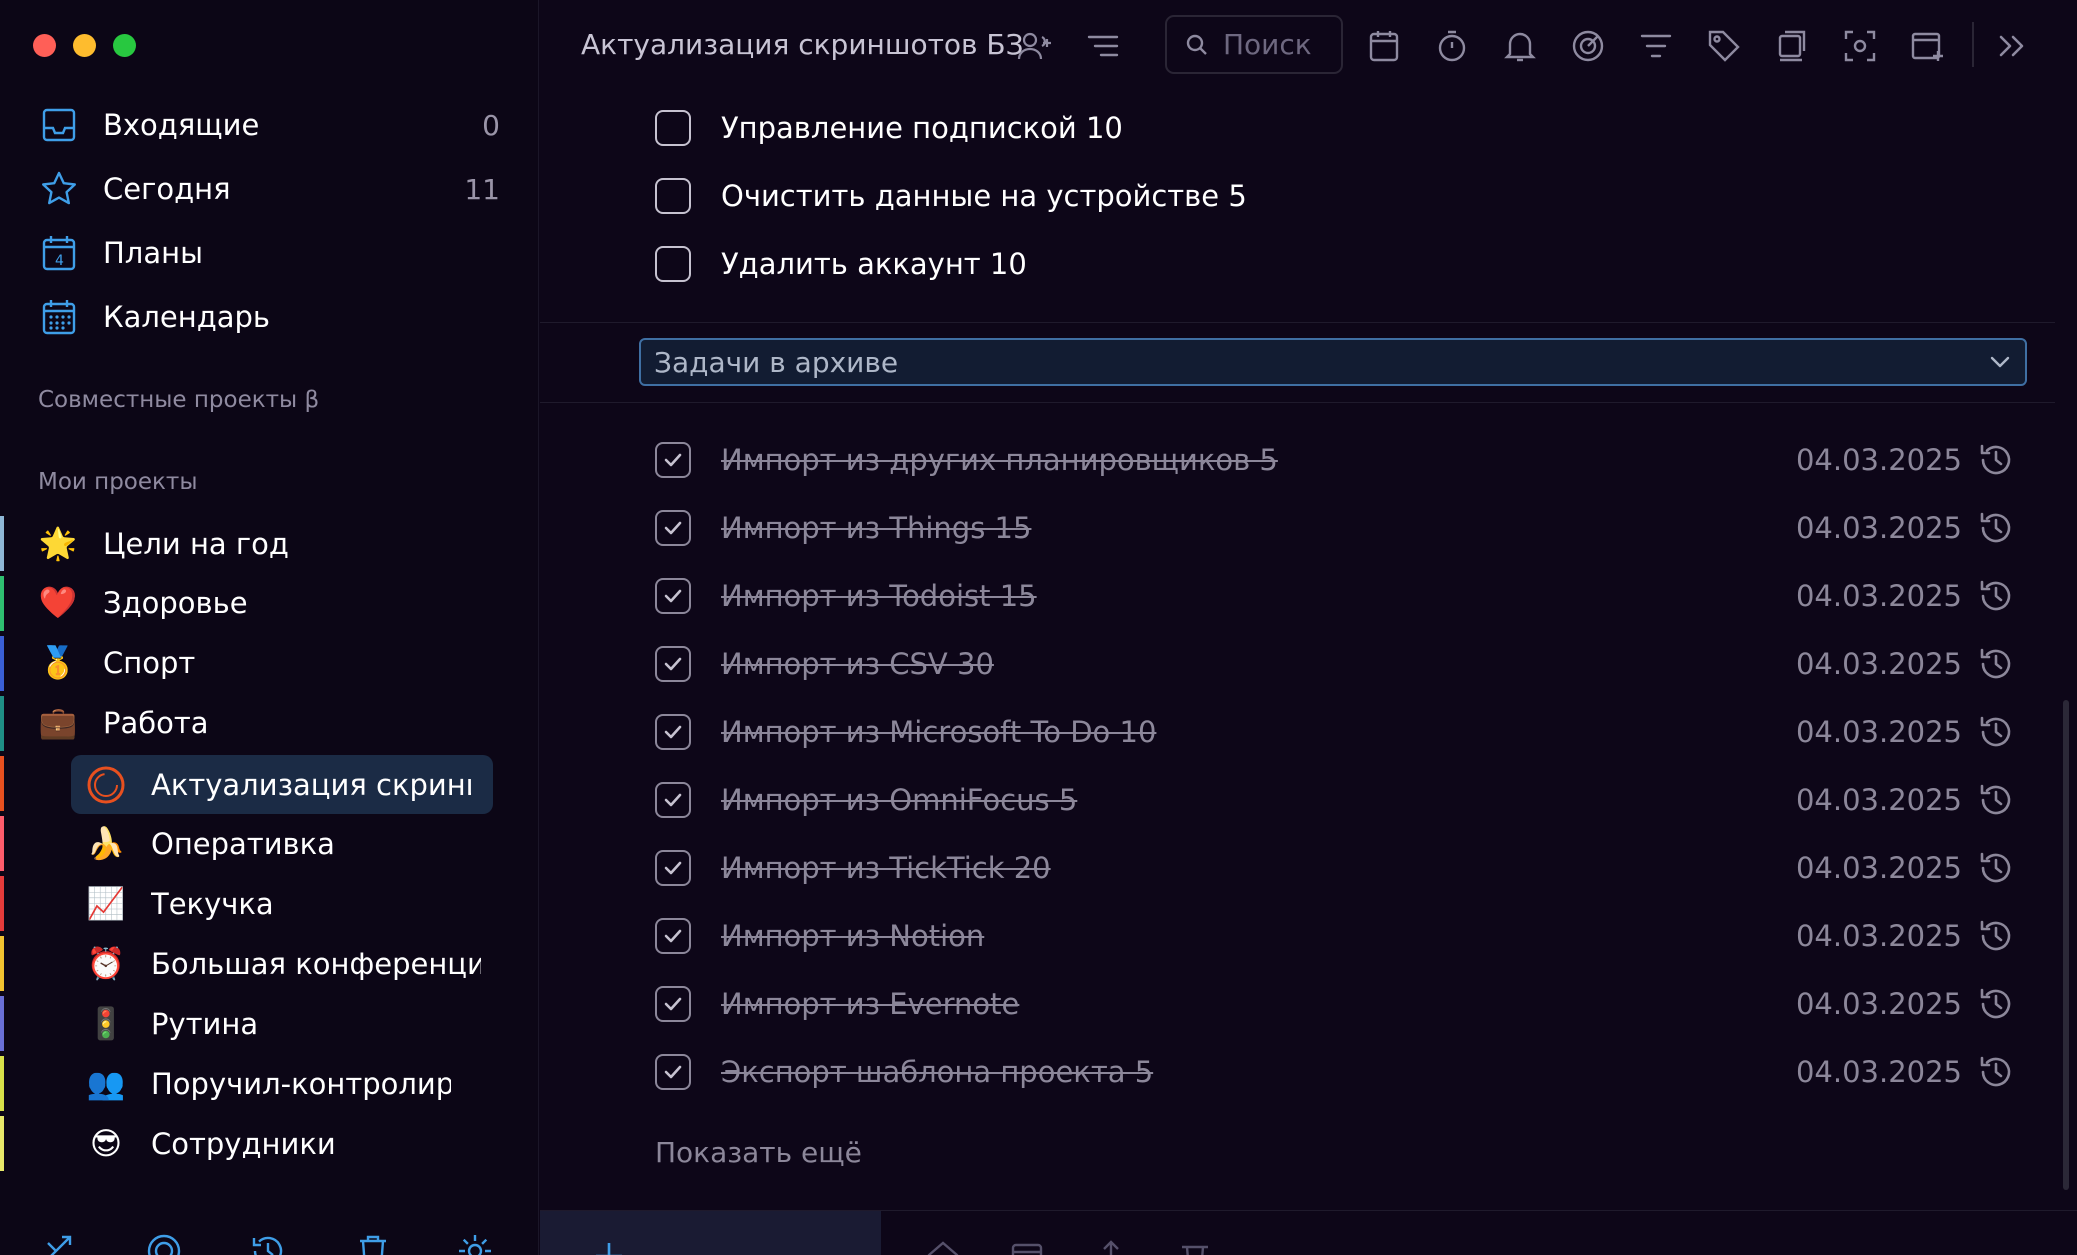 This screenshot has width=2077, height=1255. I want to click on home-icon, so click(943, 1247).